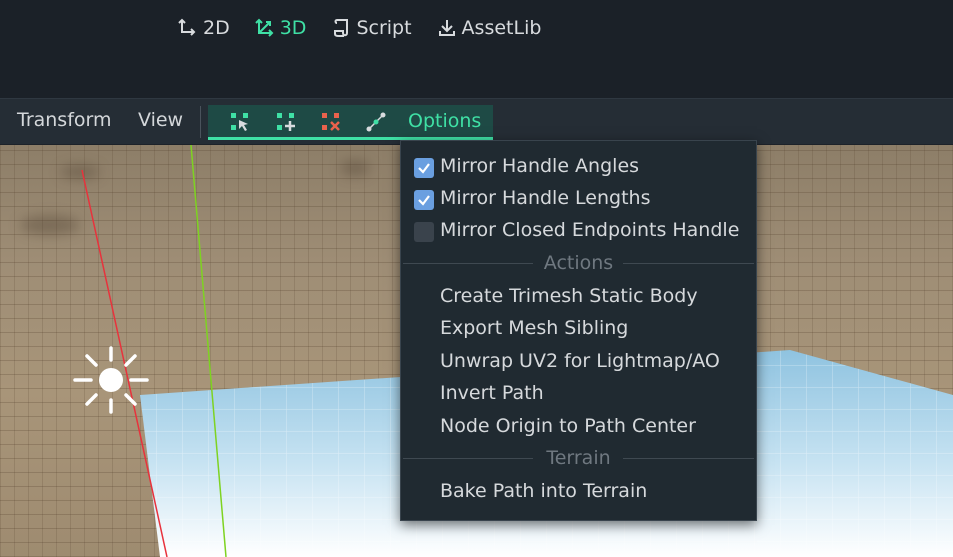 The image size is (953, 557). Describe the element at coordinates (544, 491) in the screenshot. I see `menu-item-label: Bake Path into Terrain` at that location.